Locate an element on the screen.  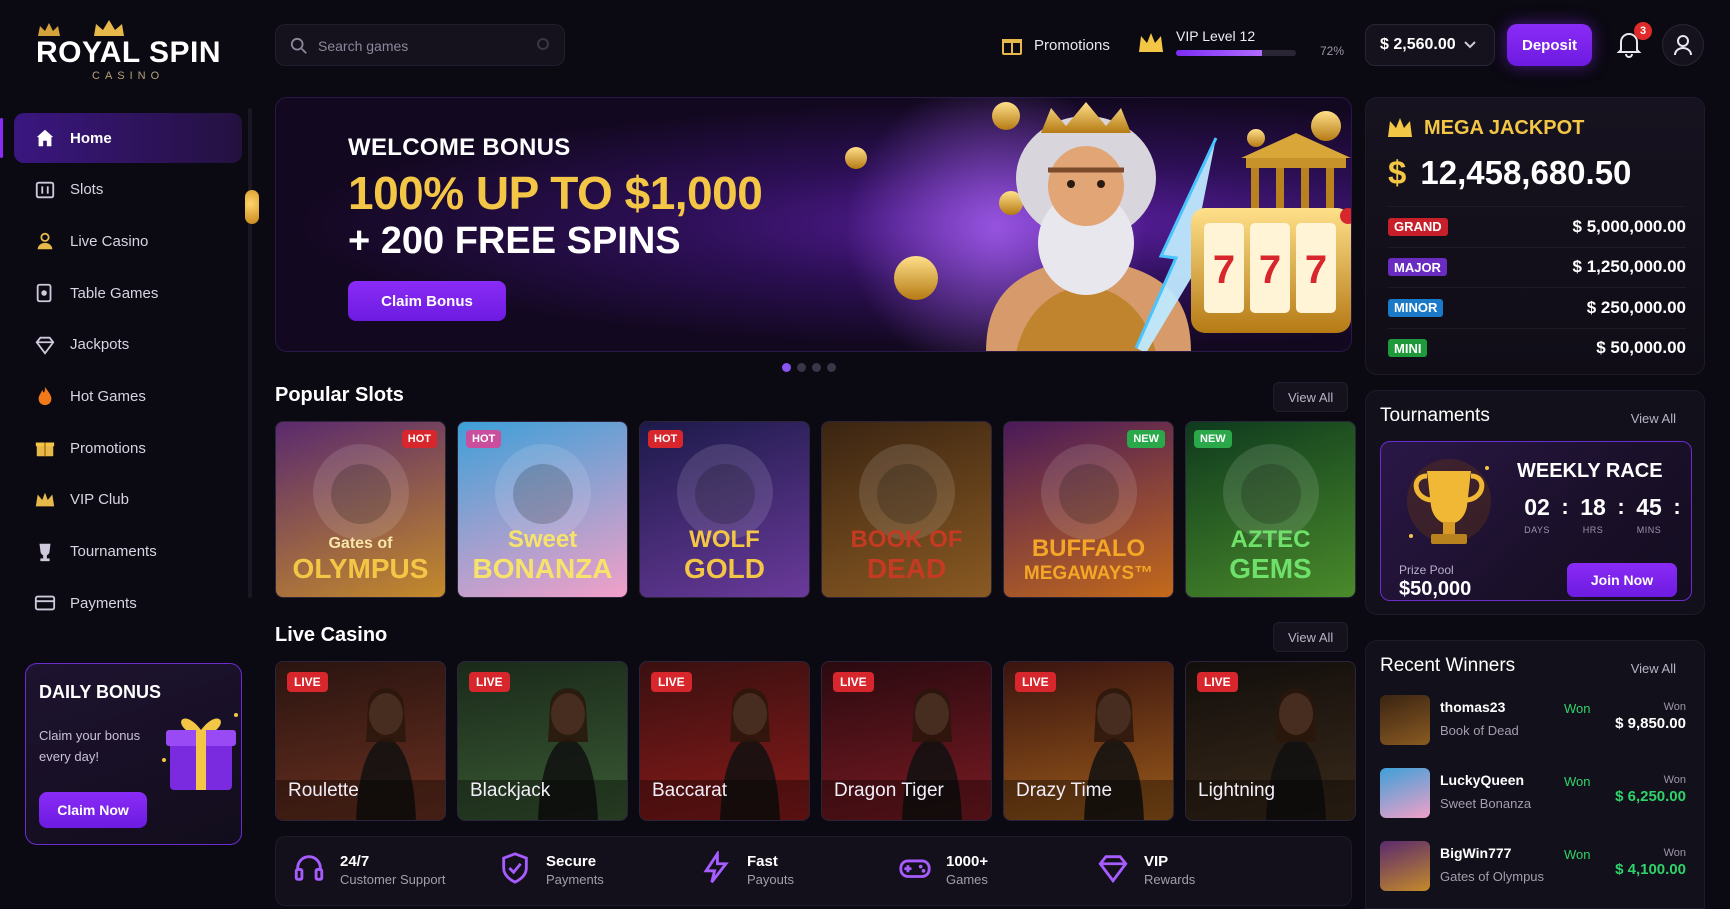
sidebar-item-home: Home is located at coordinates (128, 138).